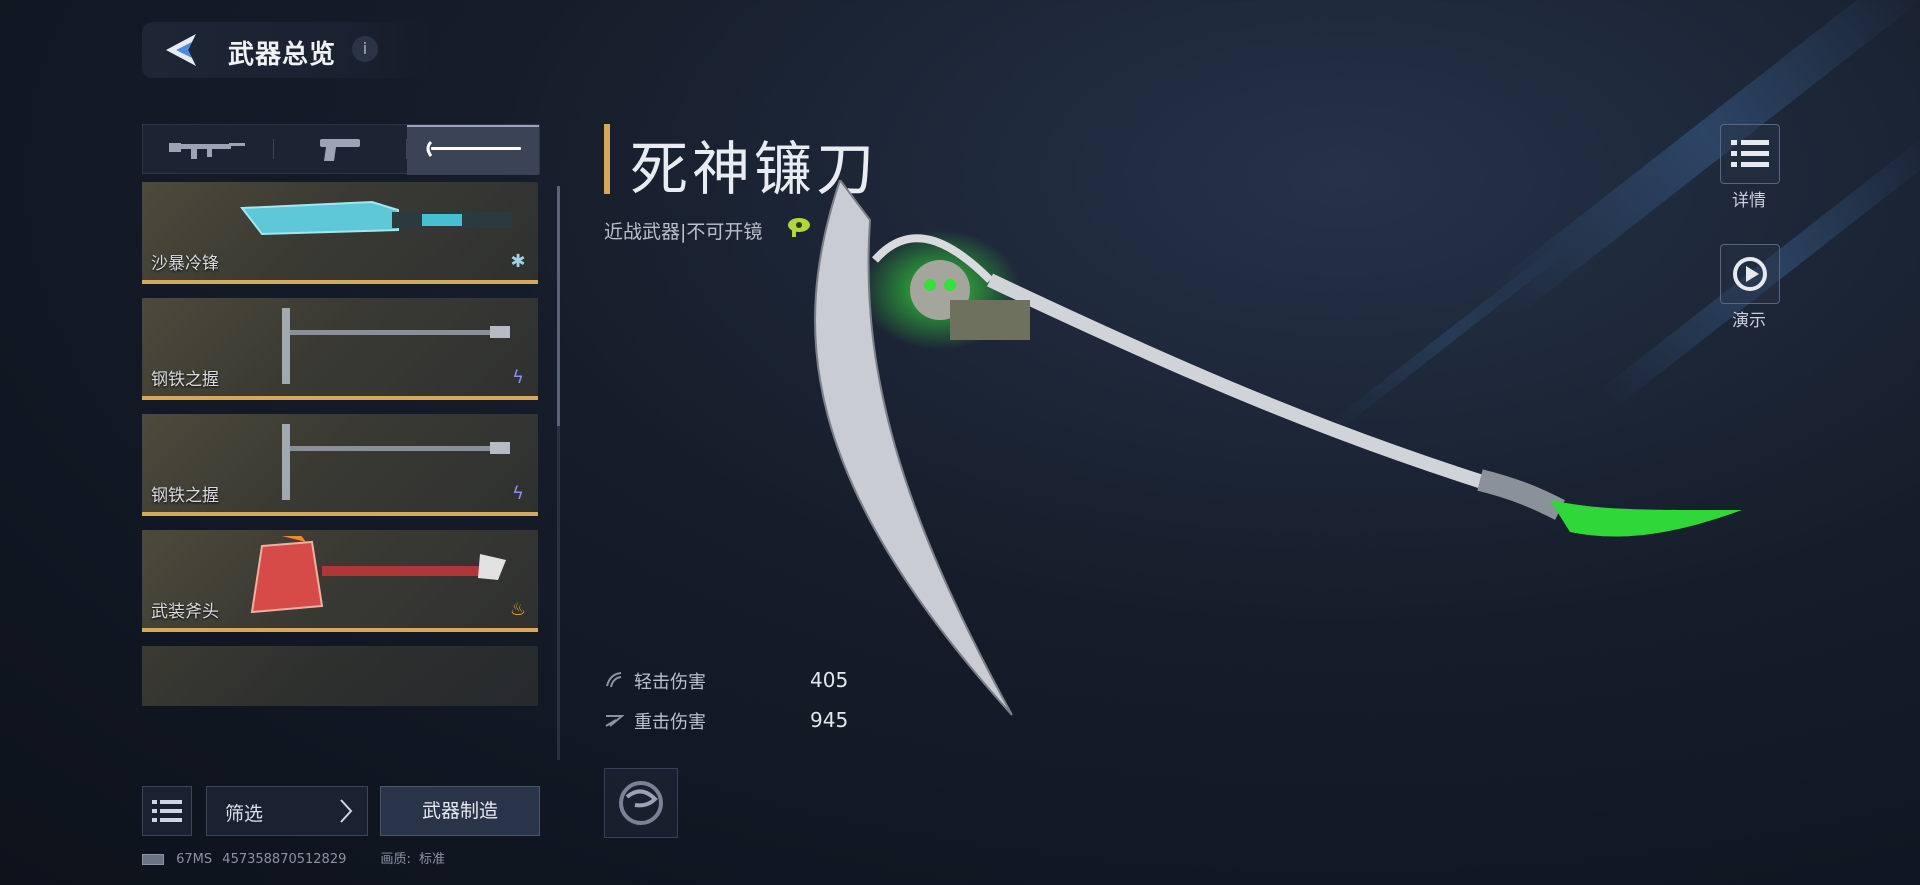 The image size is (1920, 885). What do you see at coordinates (287, 811) in the screenshot?
I see `filter-button: 筛选` at bounding box center [287, 811].